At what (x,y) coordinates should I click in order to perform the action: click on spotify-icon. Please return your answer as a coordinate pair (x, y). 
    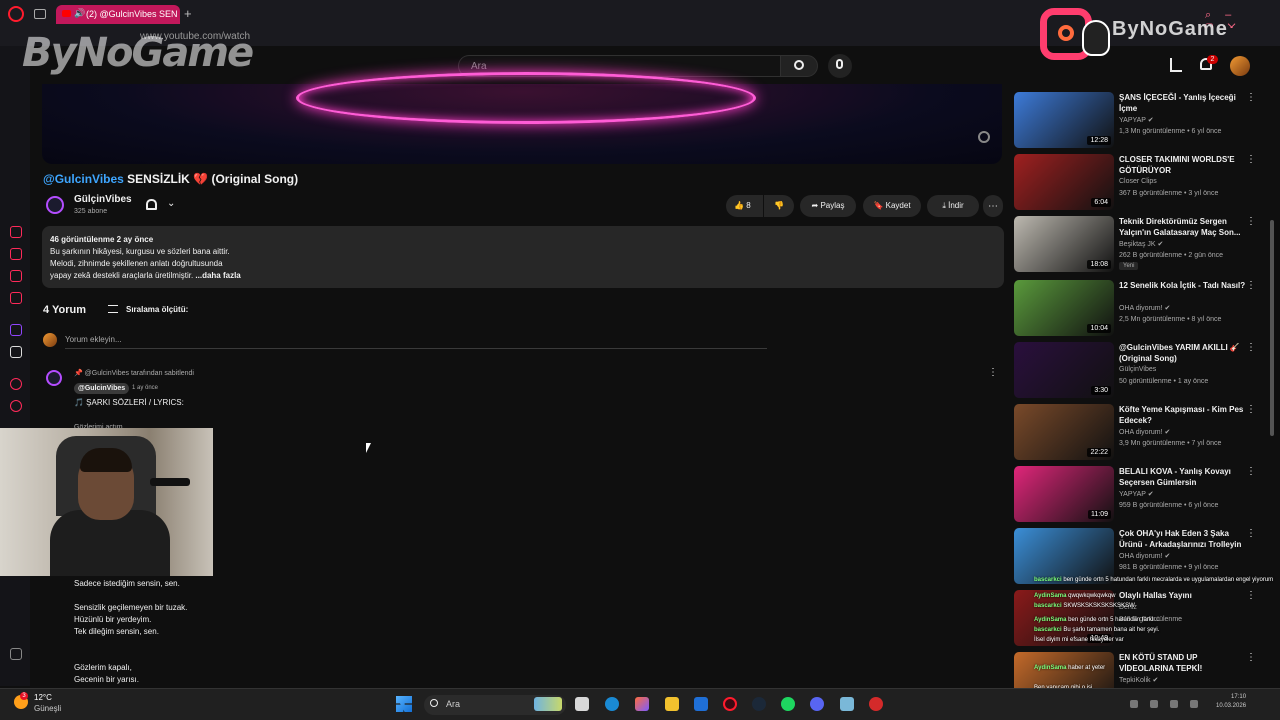
    Looking at the image, I should click on (788, 704).